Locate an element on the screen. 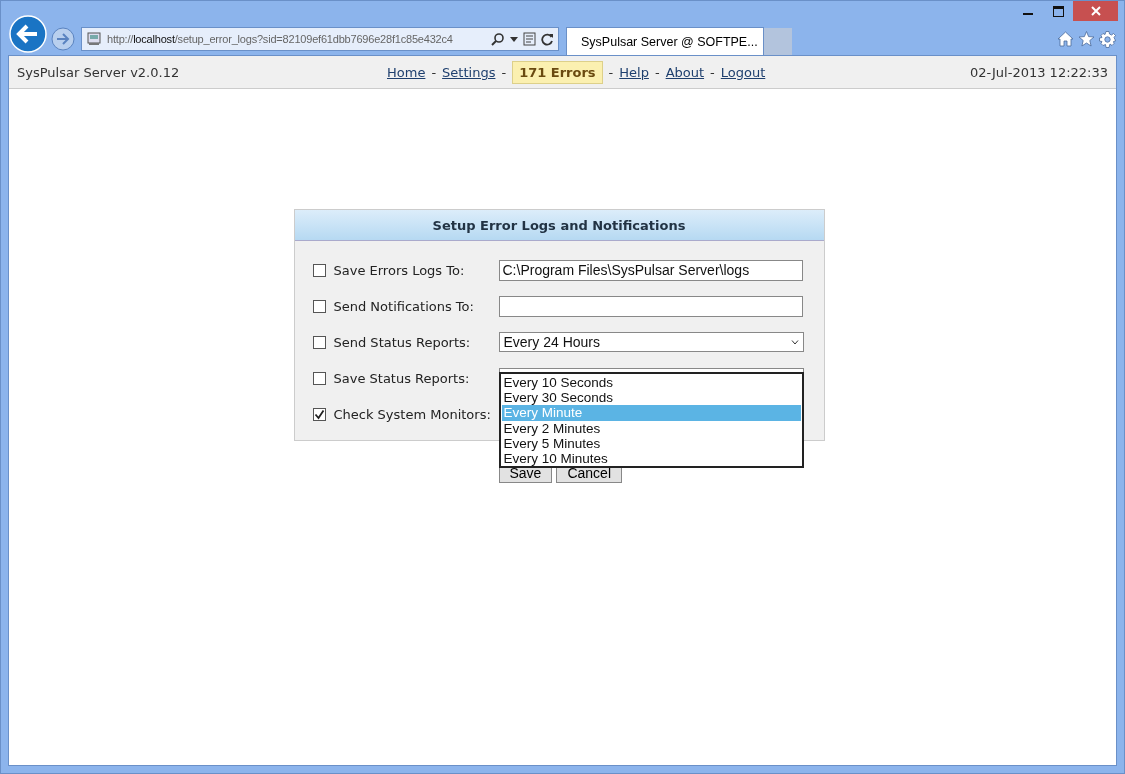 This screenshot has width=1125, height=774. close-button is located at coordinates (1095, 11).